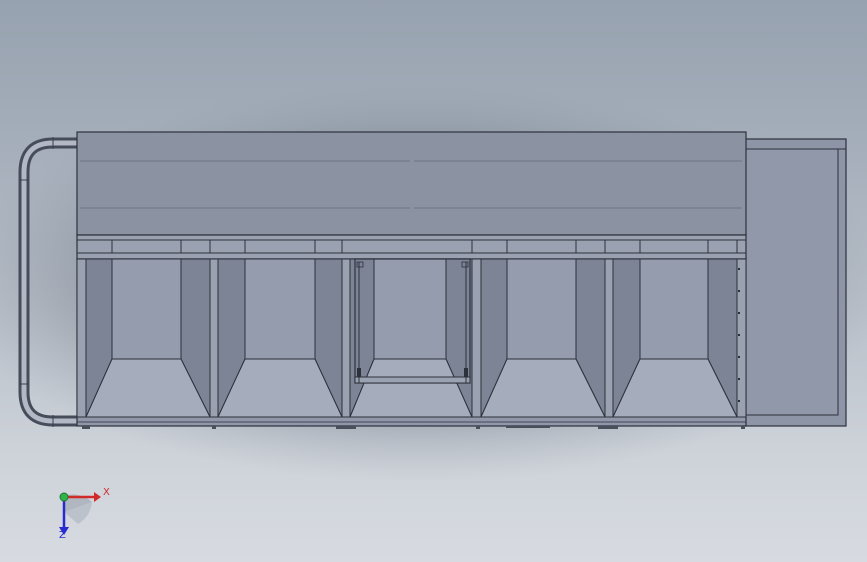  Describe the element at coordinates (411, 247) in the screenshot. I see `front-rail` at that location.